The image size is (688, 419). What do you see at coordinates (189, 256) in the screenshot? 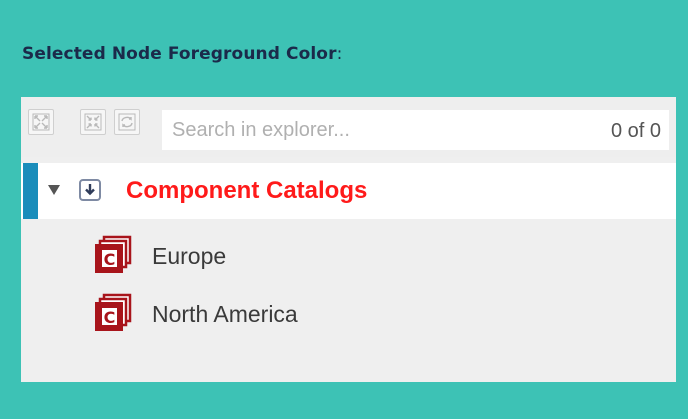
I see `tree-node-label: Europe` at bounding box center [189, 256].